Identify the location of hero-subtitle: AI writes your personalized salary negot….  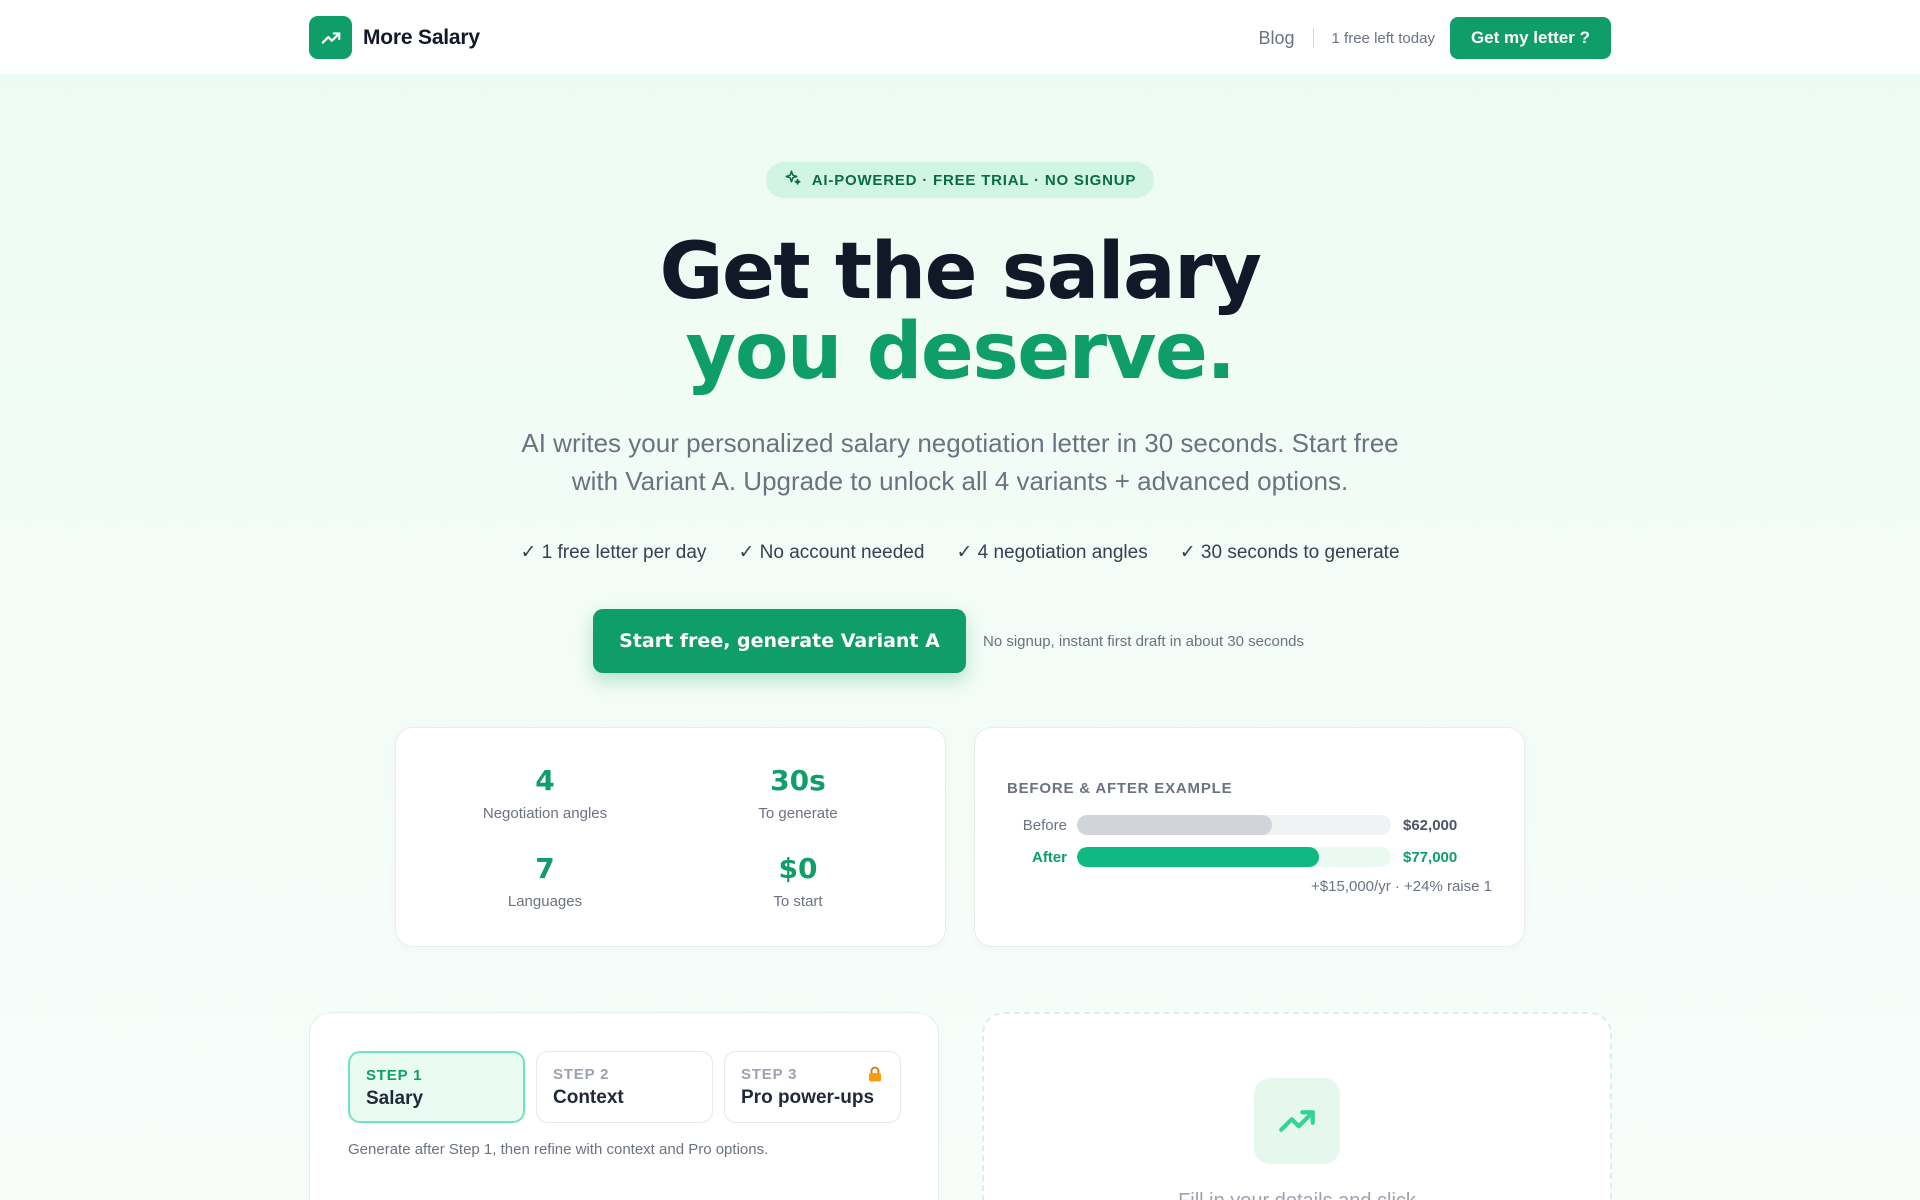
(960, 462).